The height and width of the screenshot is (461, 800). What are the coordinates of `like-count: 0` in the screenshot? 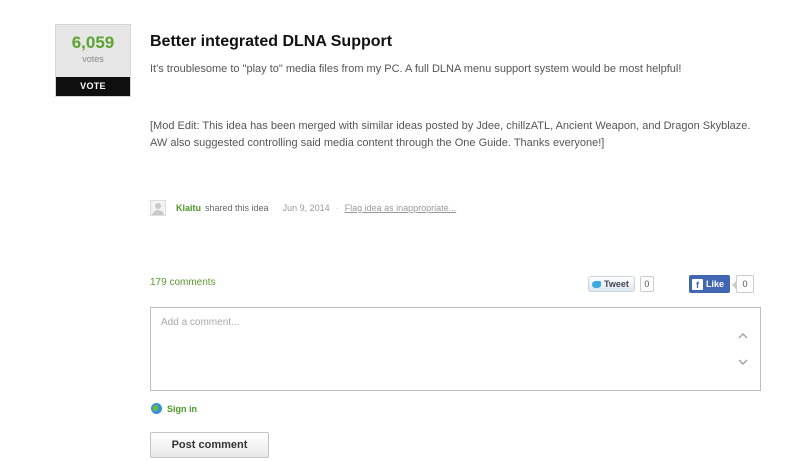 It's located at (743, 284).